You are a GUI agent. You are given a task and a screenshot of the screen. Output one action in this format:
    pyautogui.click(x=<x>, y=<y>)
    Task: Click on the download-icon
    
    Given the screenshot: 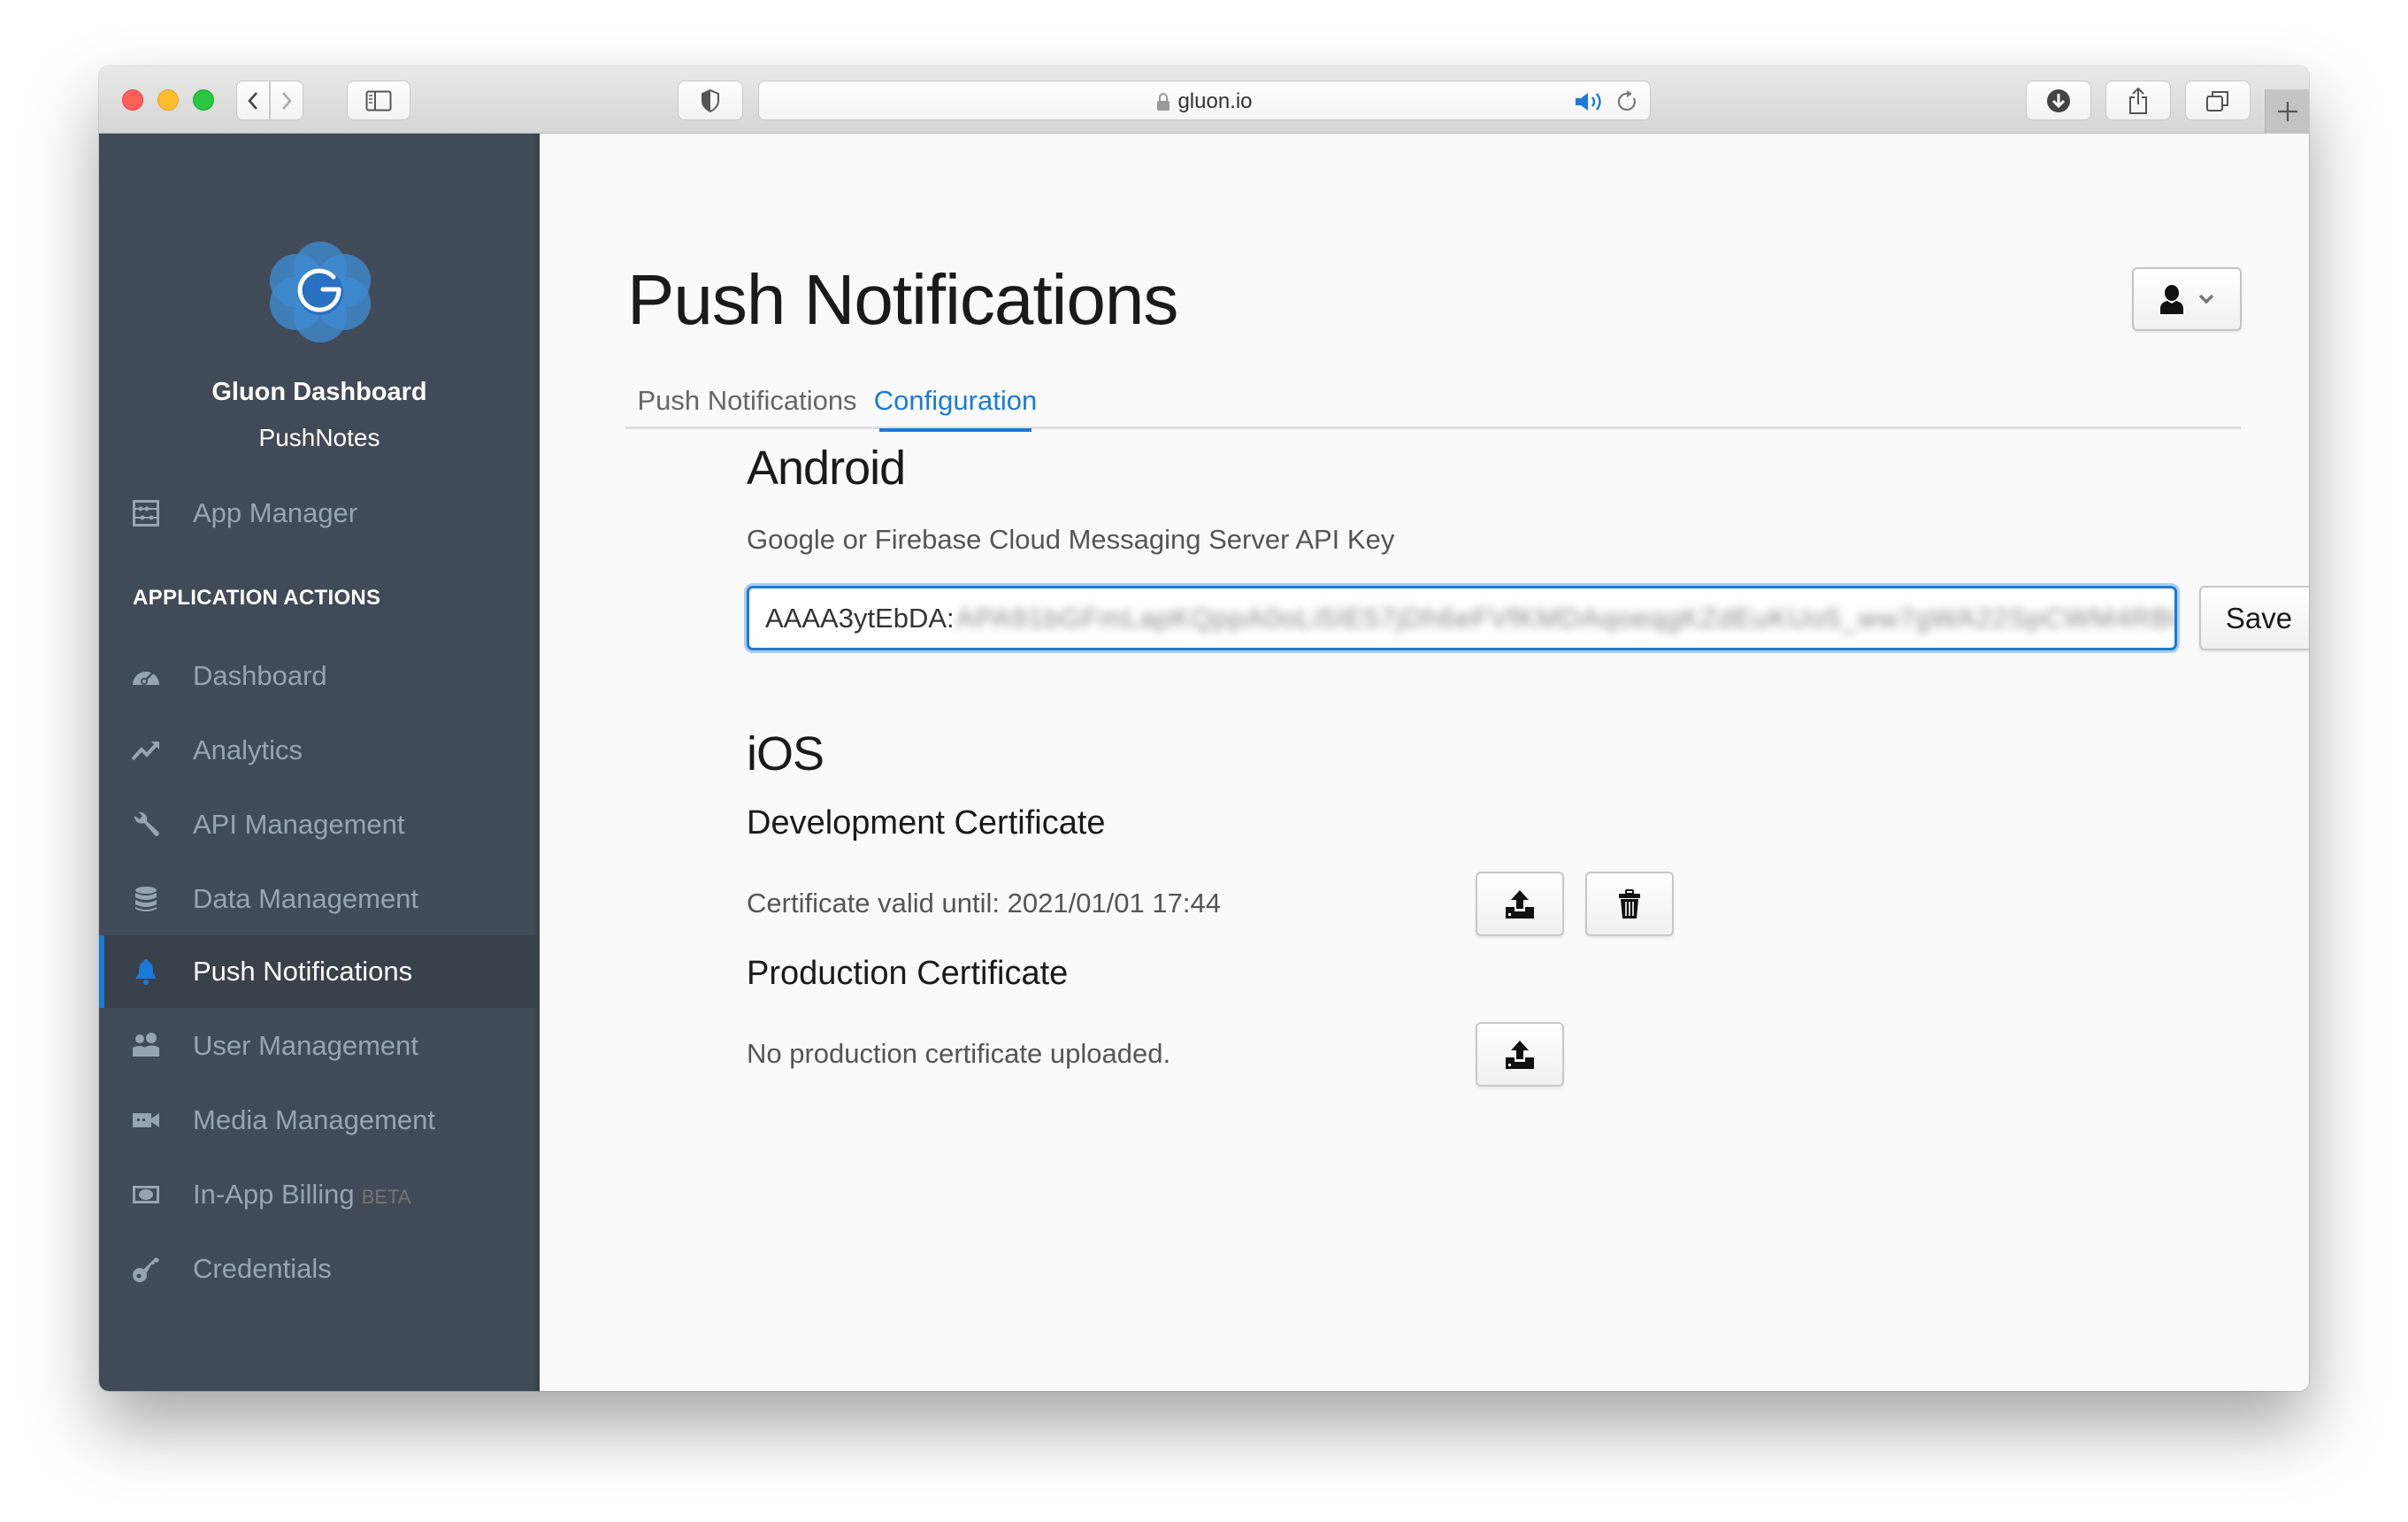 What is the action you would take?
    pyautogui.click(x=2058, y=100)
    